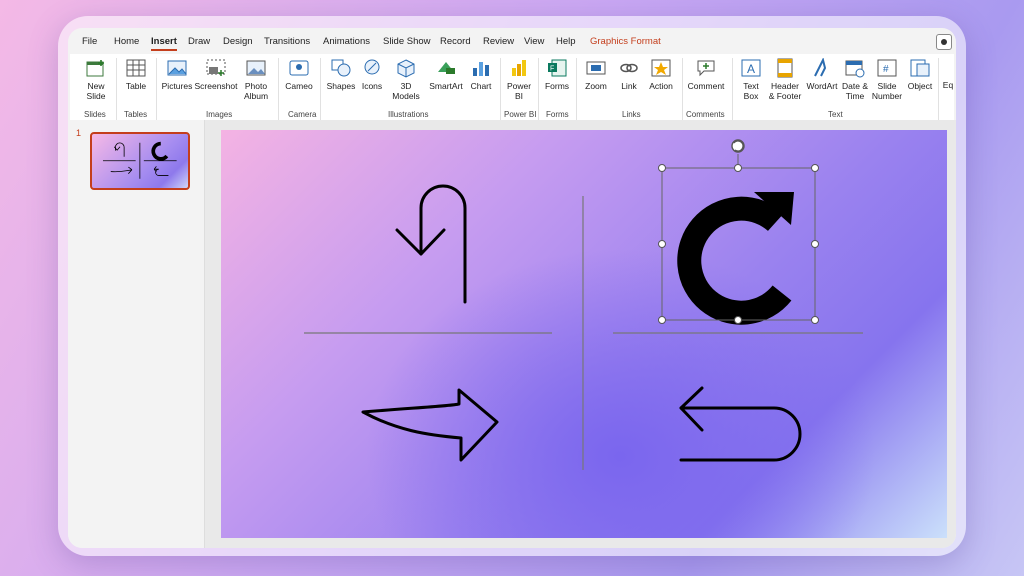 Image resolution: width=1024 pixels, height=576 pixels. Describe the element at coordinates (406, 91) in the screenshot. I see `3d-models-label: 3D Models` at that location.